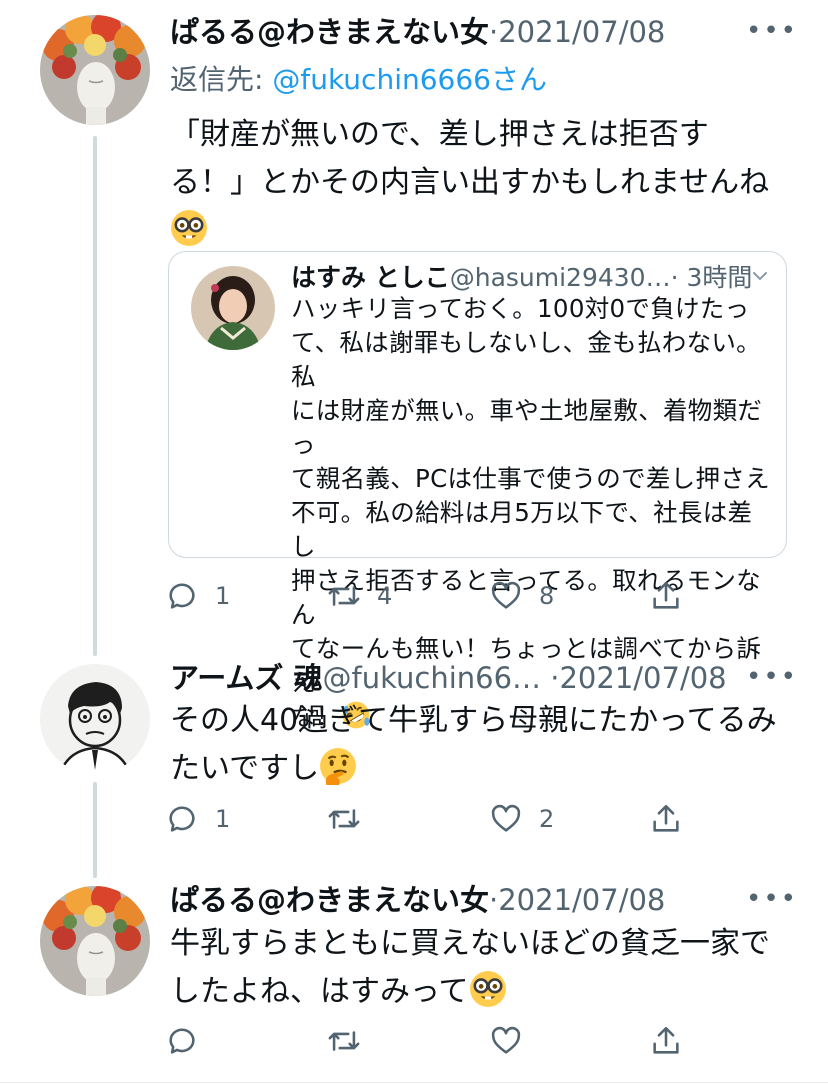 This screenshot has height=1085, width=828. Describe the element at coordinates (547, 596) in the screenshot. I see `like-count: 8` at that location.